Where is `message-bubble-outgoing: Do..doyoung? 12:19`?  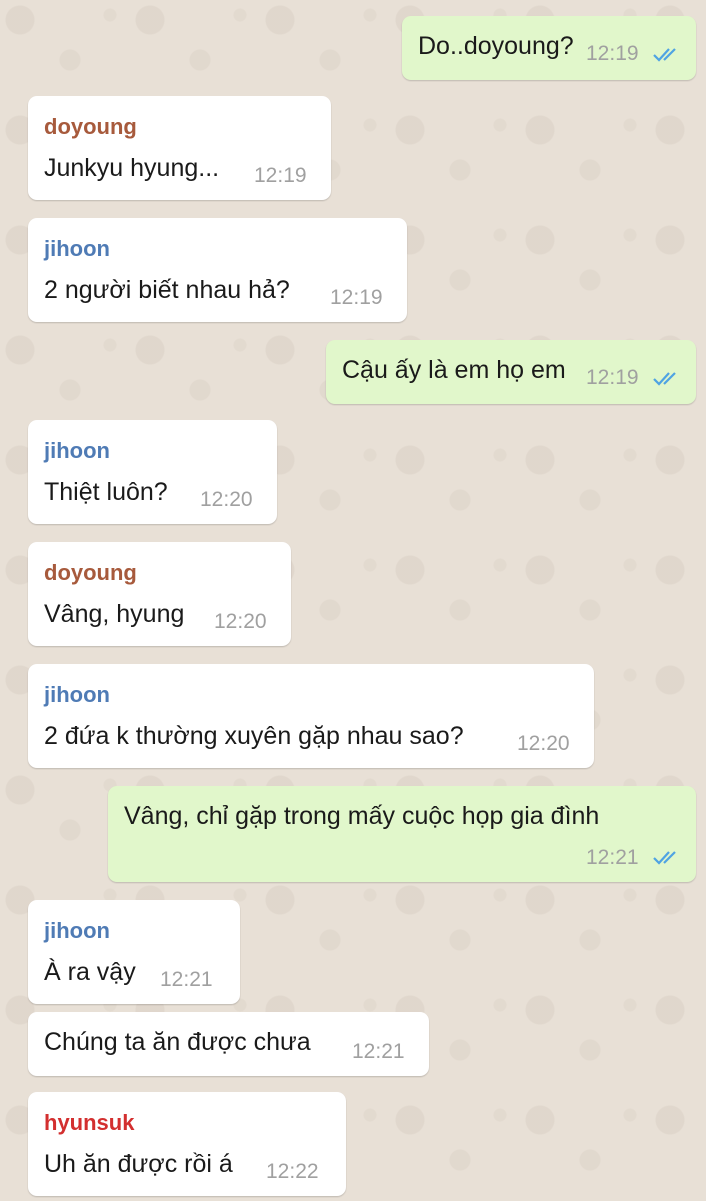 message-bubble-outgoing: Do..doyoung? 12:19 is located at coordinates (549, 48).